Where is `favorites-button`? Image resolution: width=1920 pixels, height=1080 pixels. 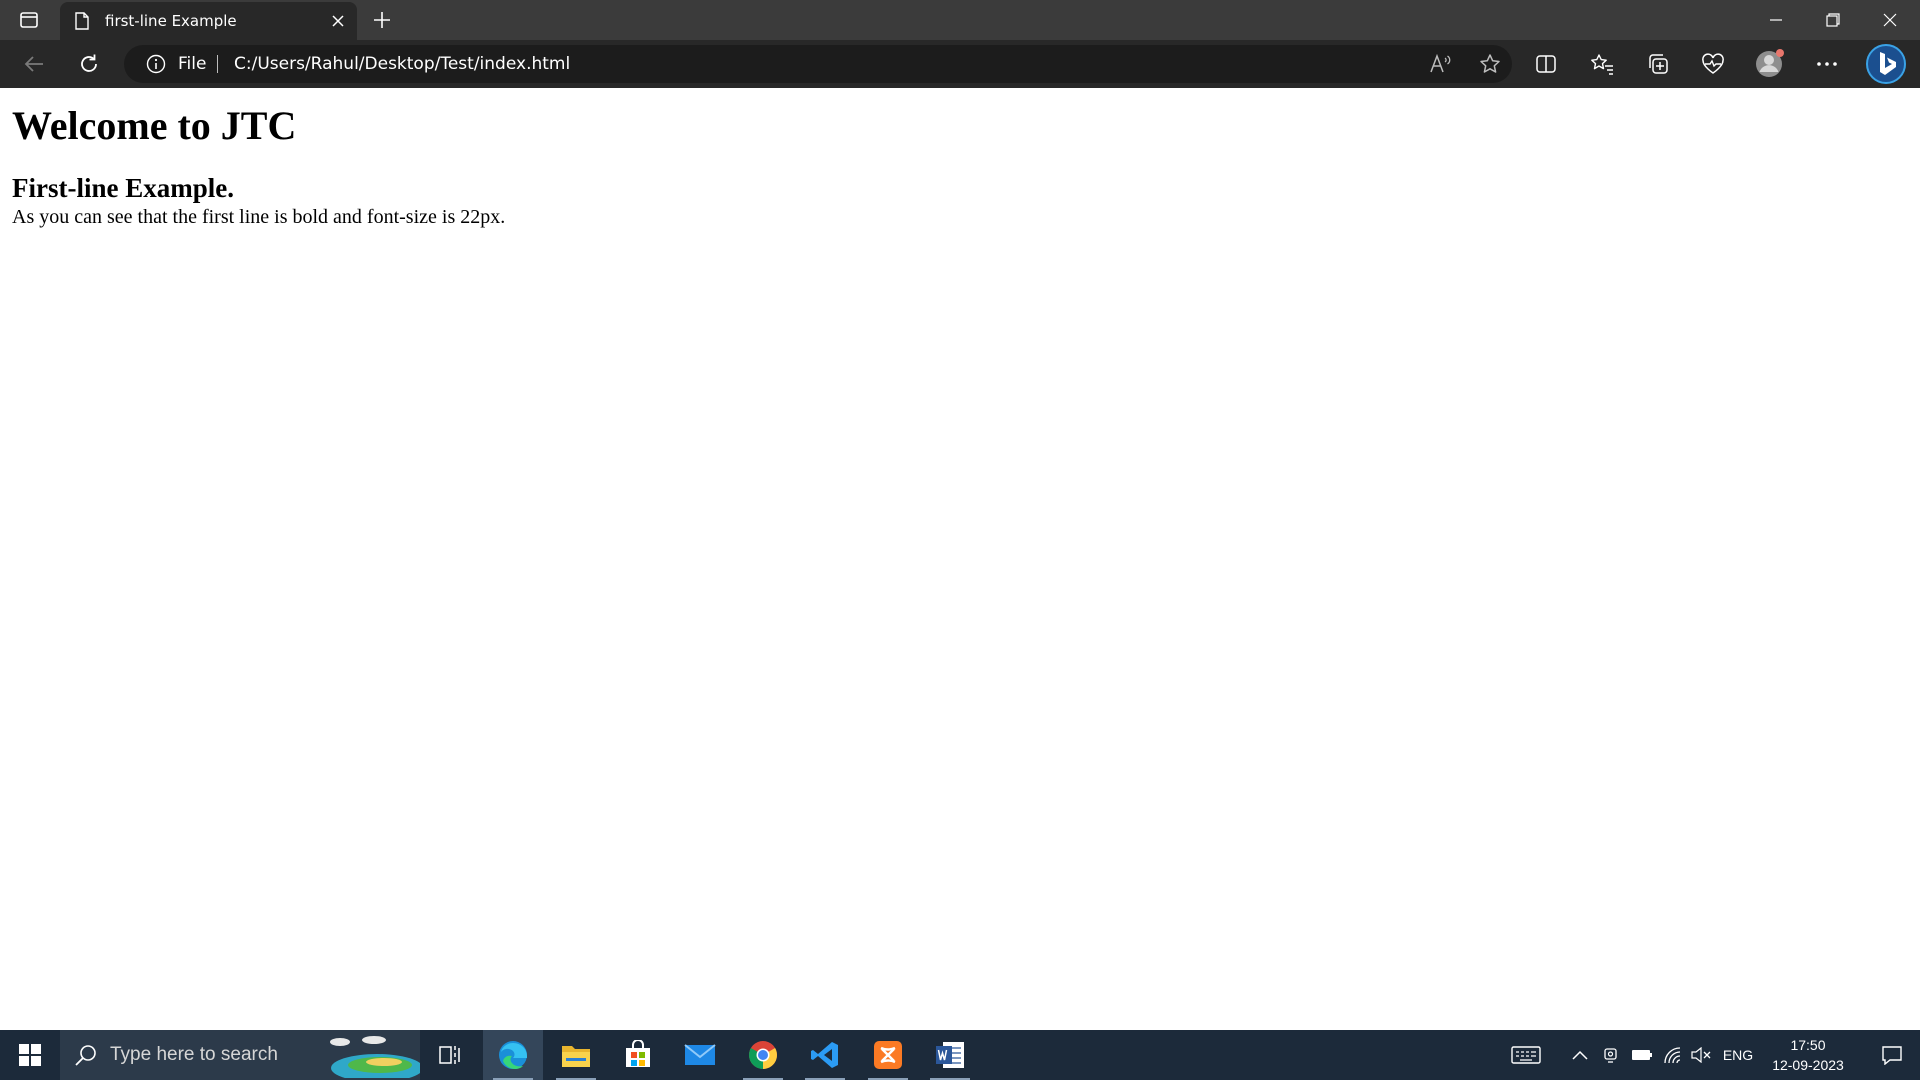 favorites-button is located at coordinates (1602, 64).